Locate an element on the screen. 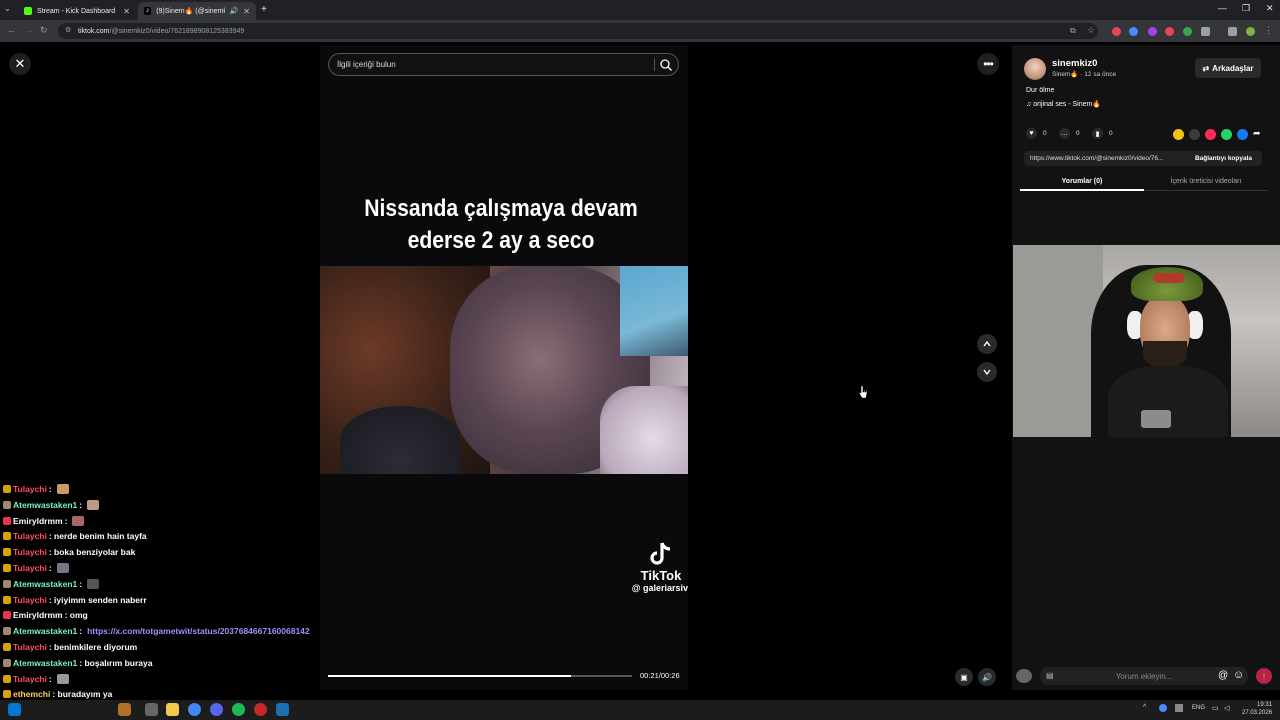 The image size is (1280, 720). system-clock: 19:31 27.03.2026 is located at coordinates (1257, 709).